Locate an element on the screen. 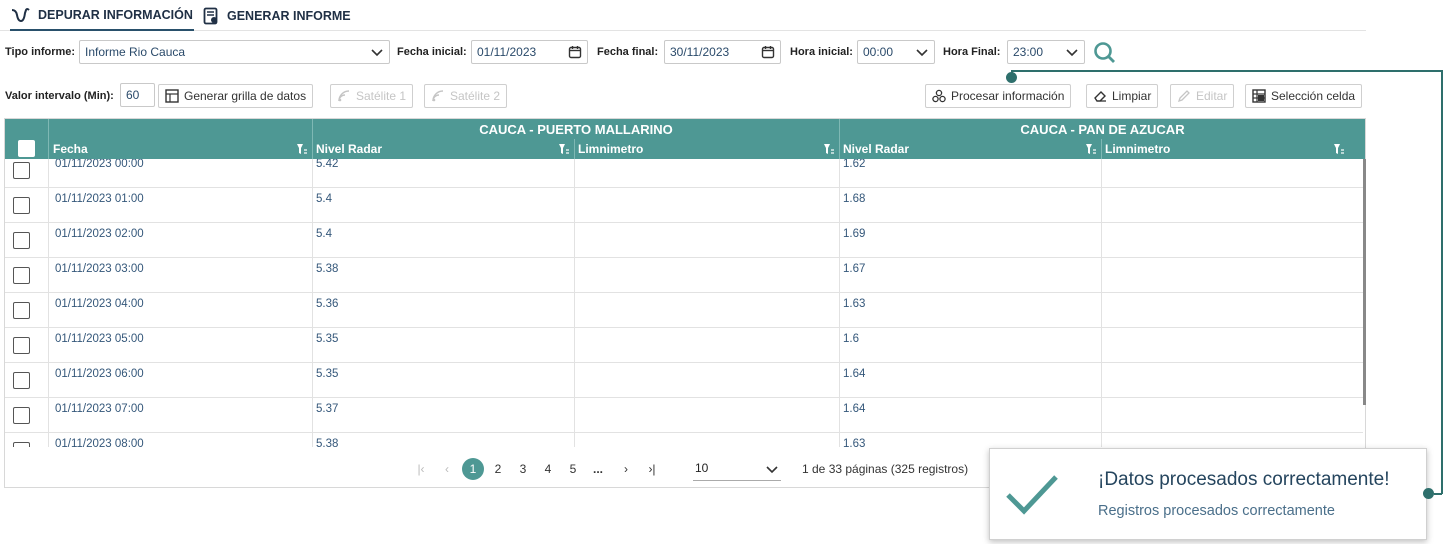  table-cell: 5.4 is located at coordinates (444, 205).